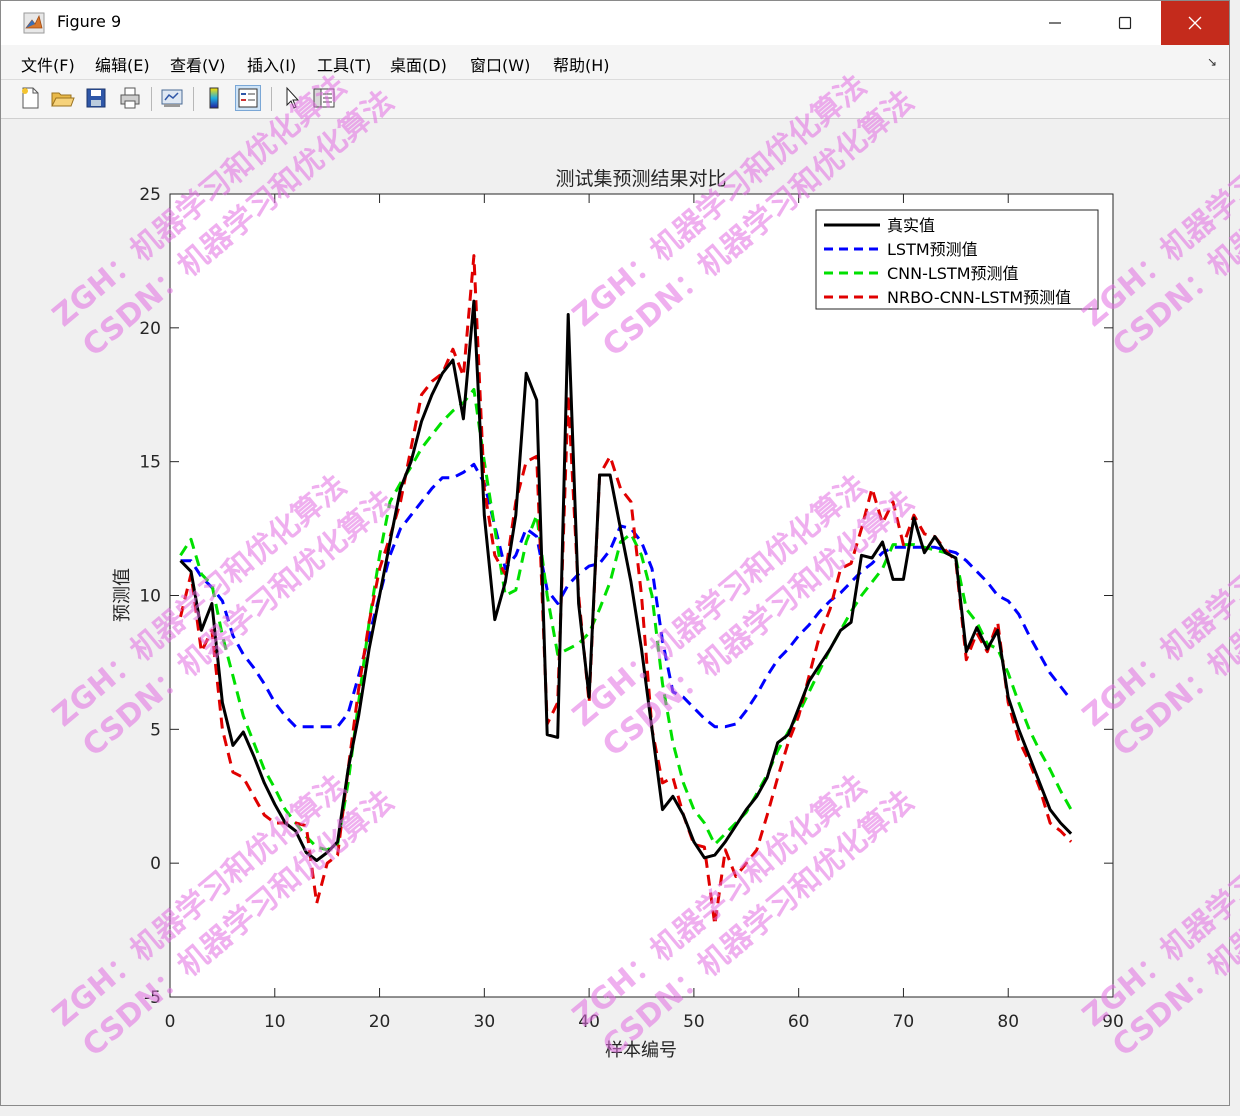 This screenshot has width=1240, height=1116. I want to click on y-tick-label: 5, so click(155, 730).